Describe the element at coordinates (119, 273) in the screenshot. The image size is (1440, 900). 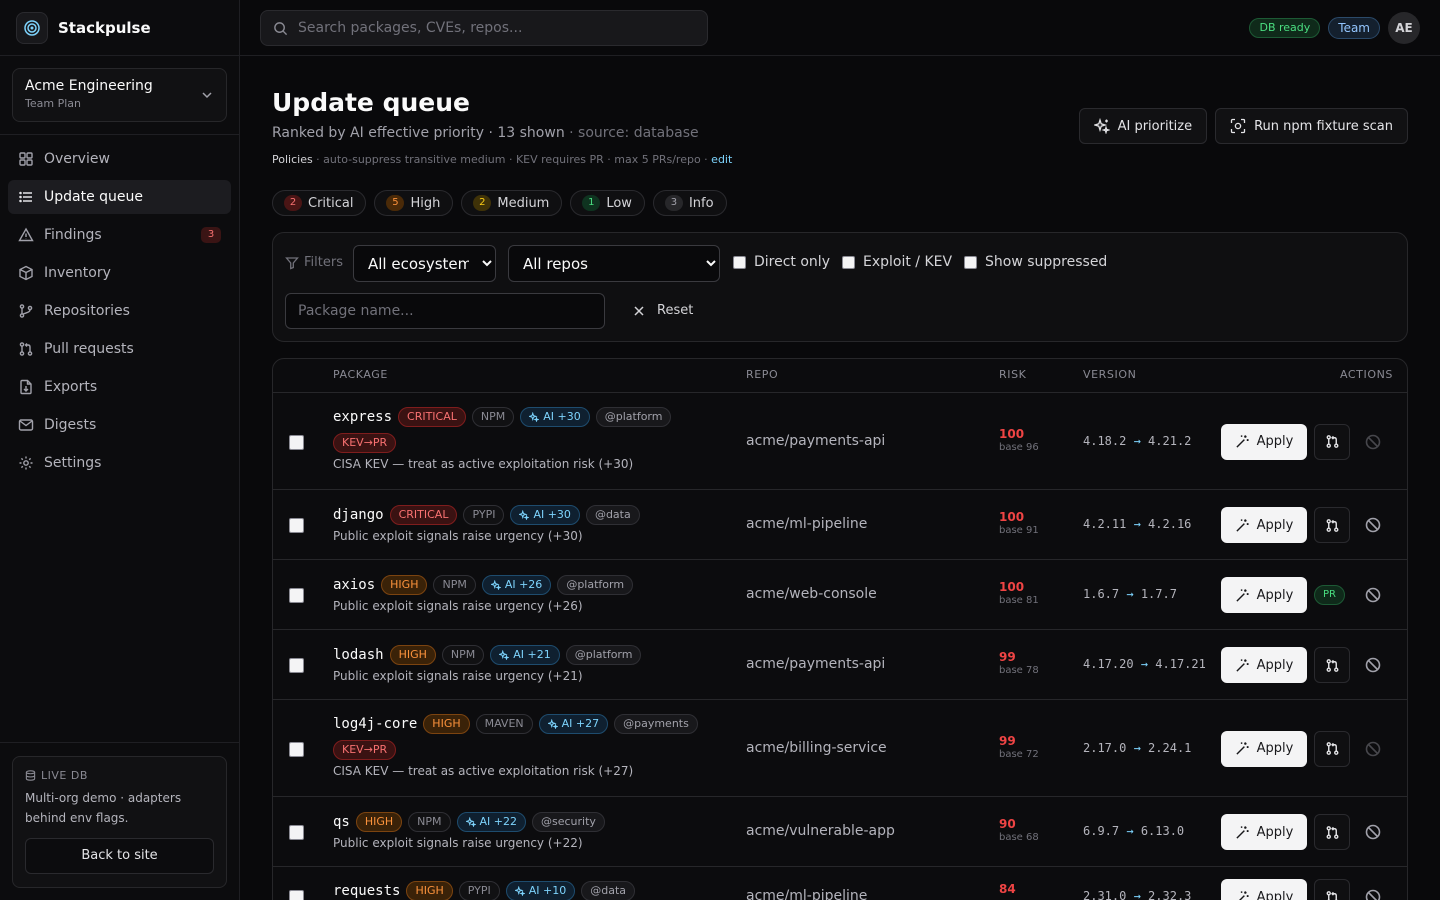
I see `sidebar-item-inventory: Inventory` at that location.